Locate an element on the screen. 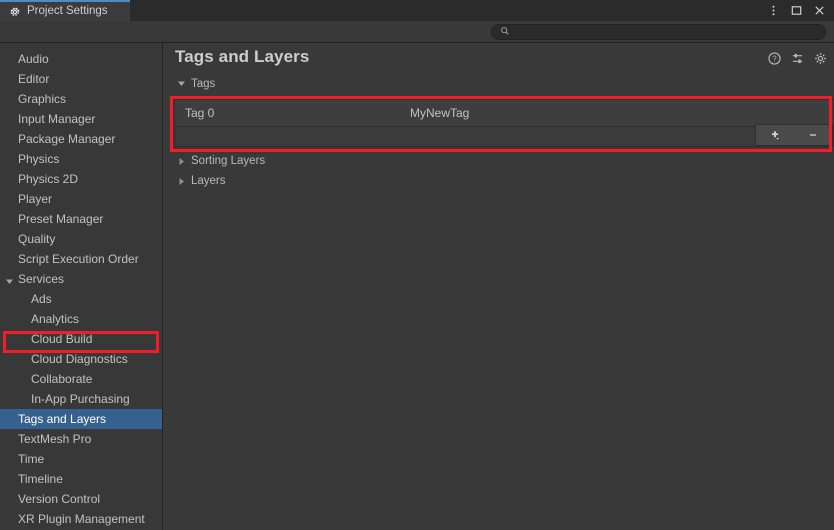 This screenshot has height=530, width=834. table-row: Tag 0 MyNewTag is located at coordinates (504, 113).